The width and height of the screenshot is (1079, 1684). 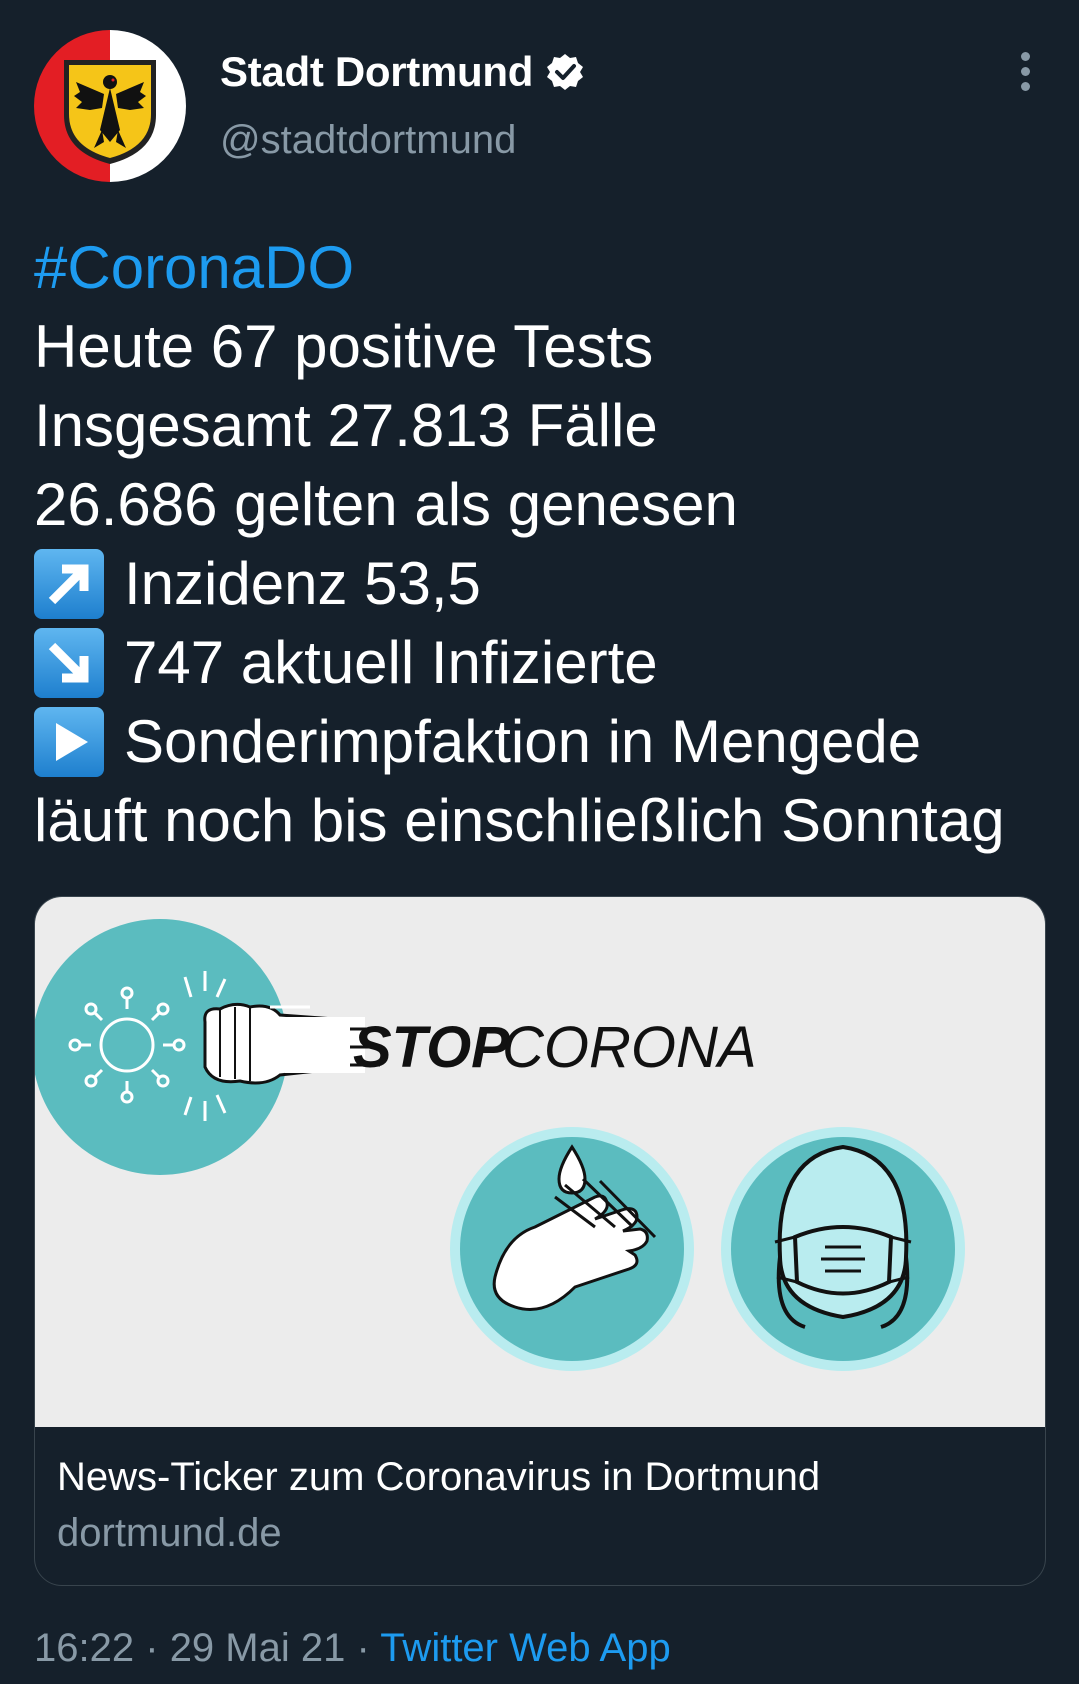 What do you see at coordinates (523, 741) in the screenshot?
I see `tweet-line: Sonderimpfaktion in Mengede` at bounding box center [523, 741].